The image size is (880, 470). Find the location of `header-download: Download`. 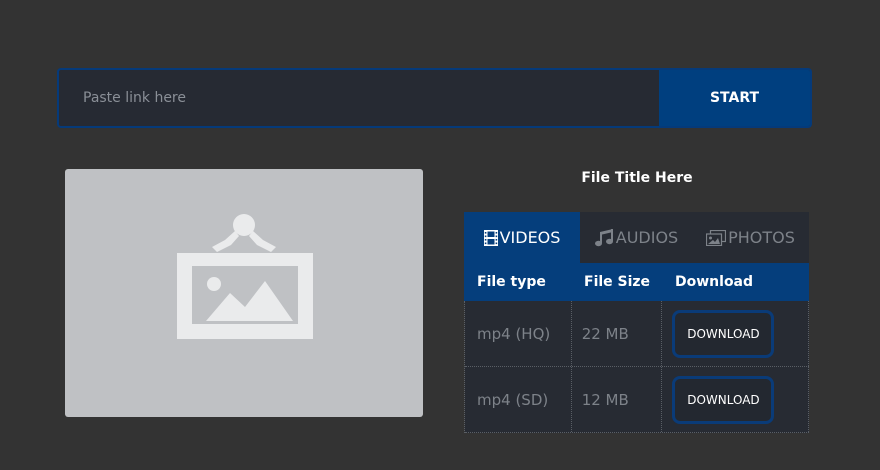

header-download: Download is located at coordinates (714, 282).